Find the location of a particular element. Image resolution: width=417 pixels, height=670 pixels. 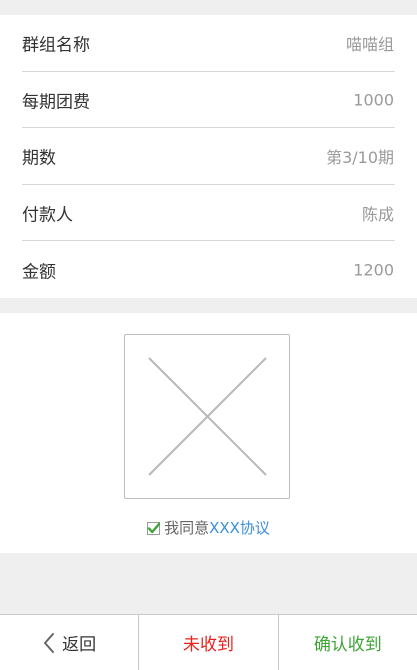

agreement-text: 我同意 is located at coordinates (187, 528).